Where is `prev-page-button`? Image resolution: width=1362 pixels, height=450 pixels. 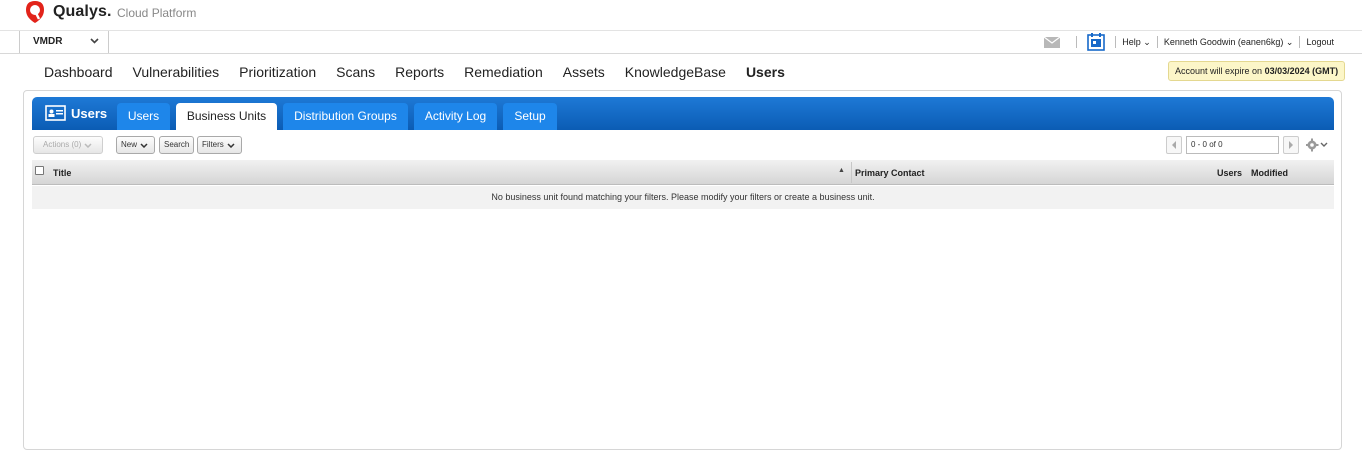 prev-page-button is located at coordinates (1174, 145).